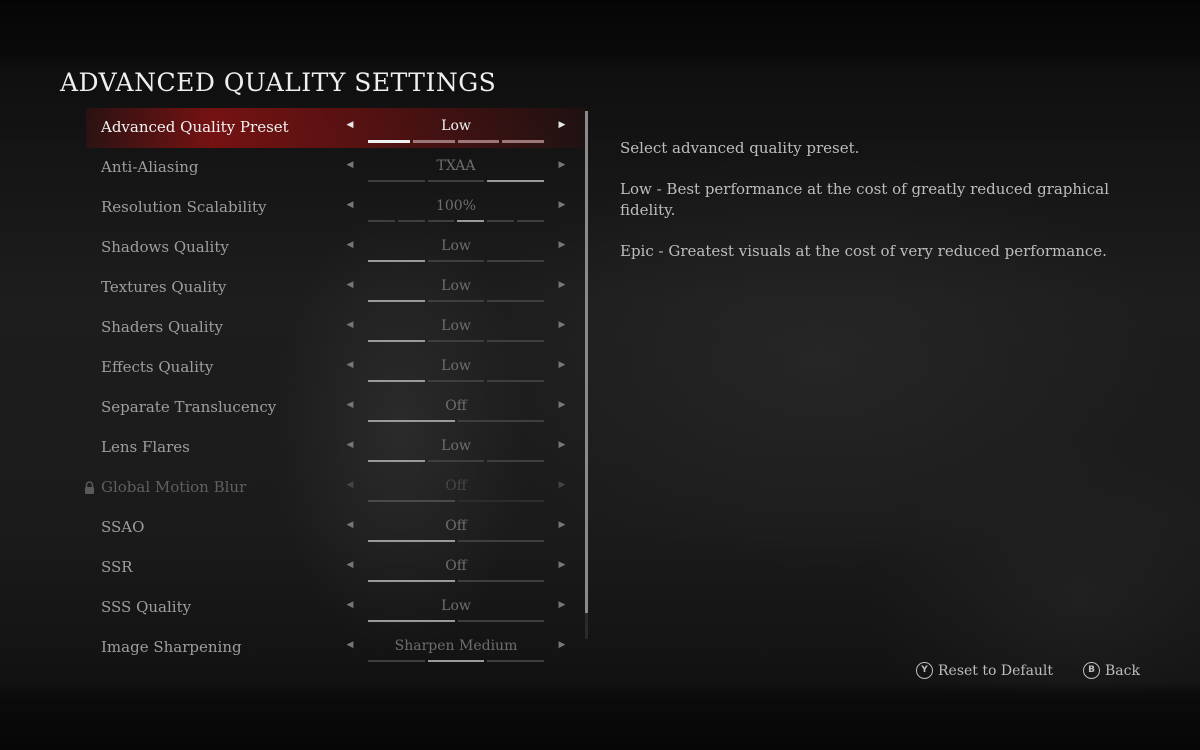  What do you see at coordinates (600, 716) in the screenshot?
I see `bottom-letterbox` at bounding box center [600, 716].